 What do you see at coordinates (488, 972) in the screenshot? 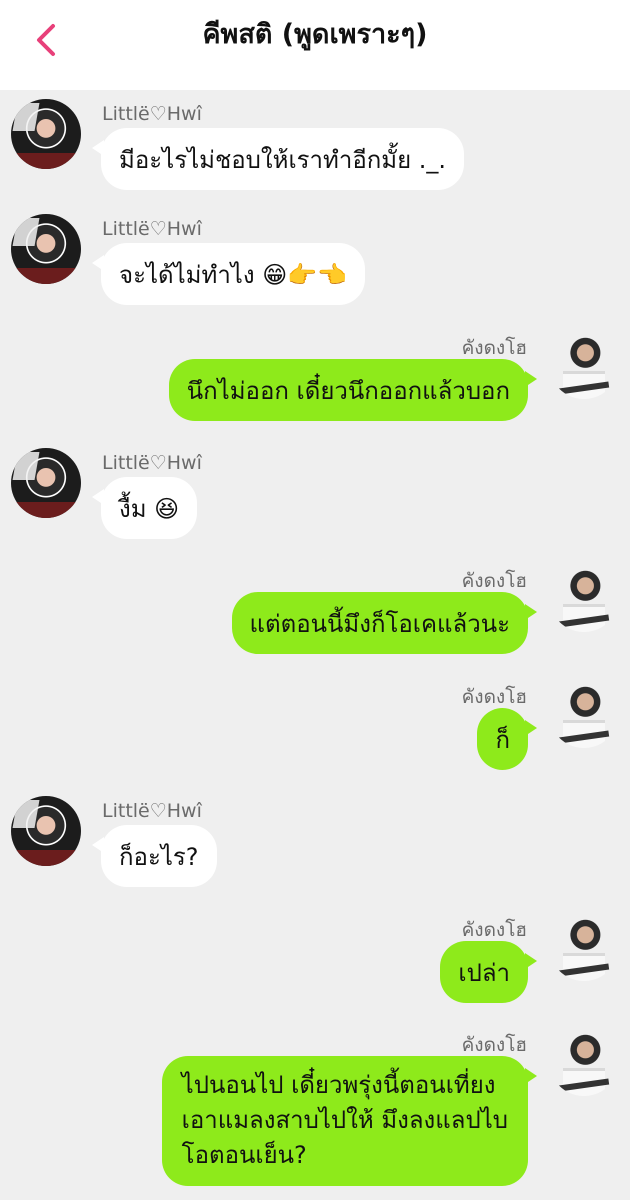
I see `message-bubble: เปล่า` at bounding box center [488, 972].